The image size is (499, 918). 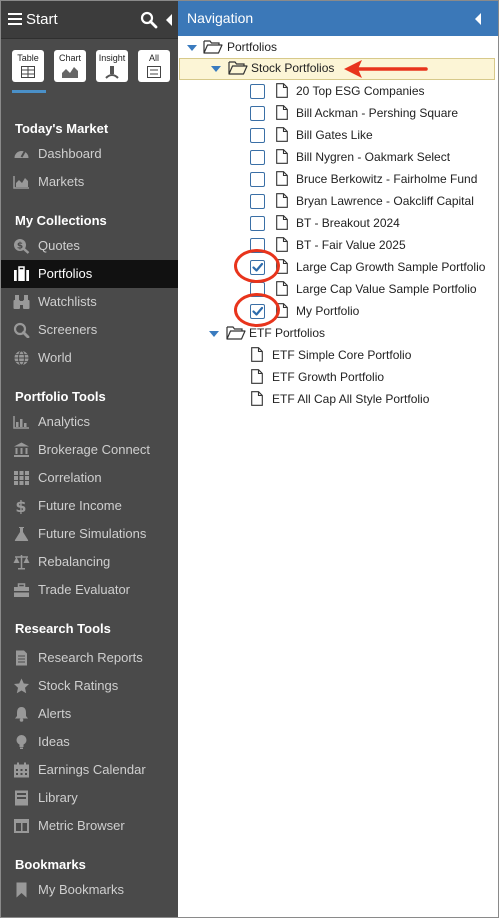 What do you see at coordinates (80, 505) in the screenshot?
I see `sidebar-item-label: Future Income` at bounding box center [80, 505].